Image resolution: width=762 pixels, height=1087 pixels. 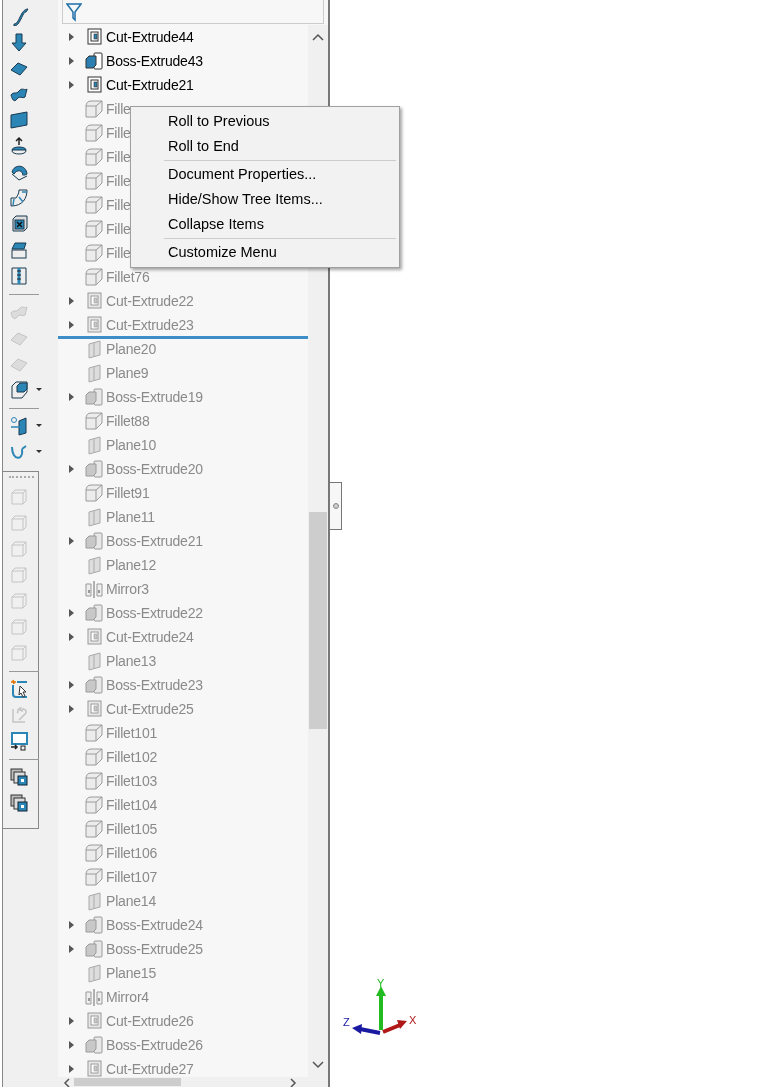 What do you see at coordinates (132, 877) in the screenshot?
I see `tree-item: Fillet107` at bounding box center [132, 877].